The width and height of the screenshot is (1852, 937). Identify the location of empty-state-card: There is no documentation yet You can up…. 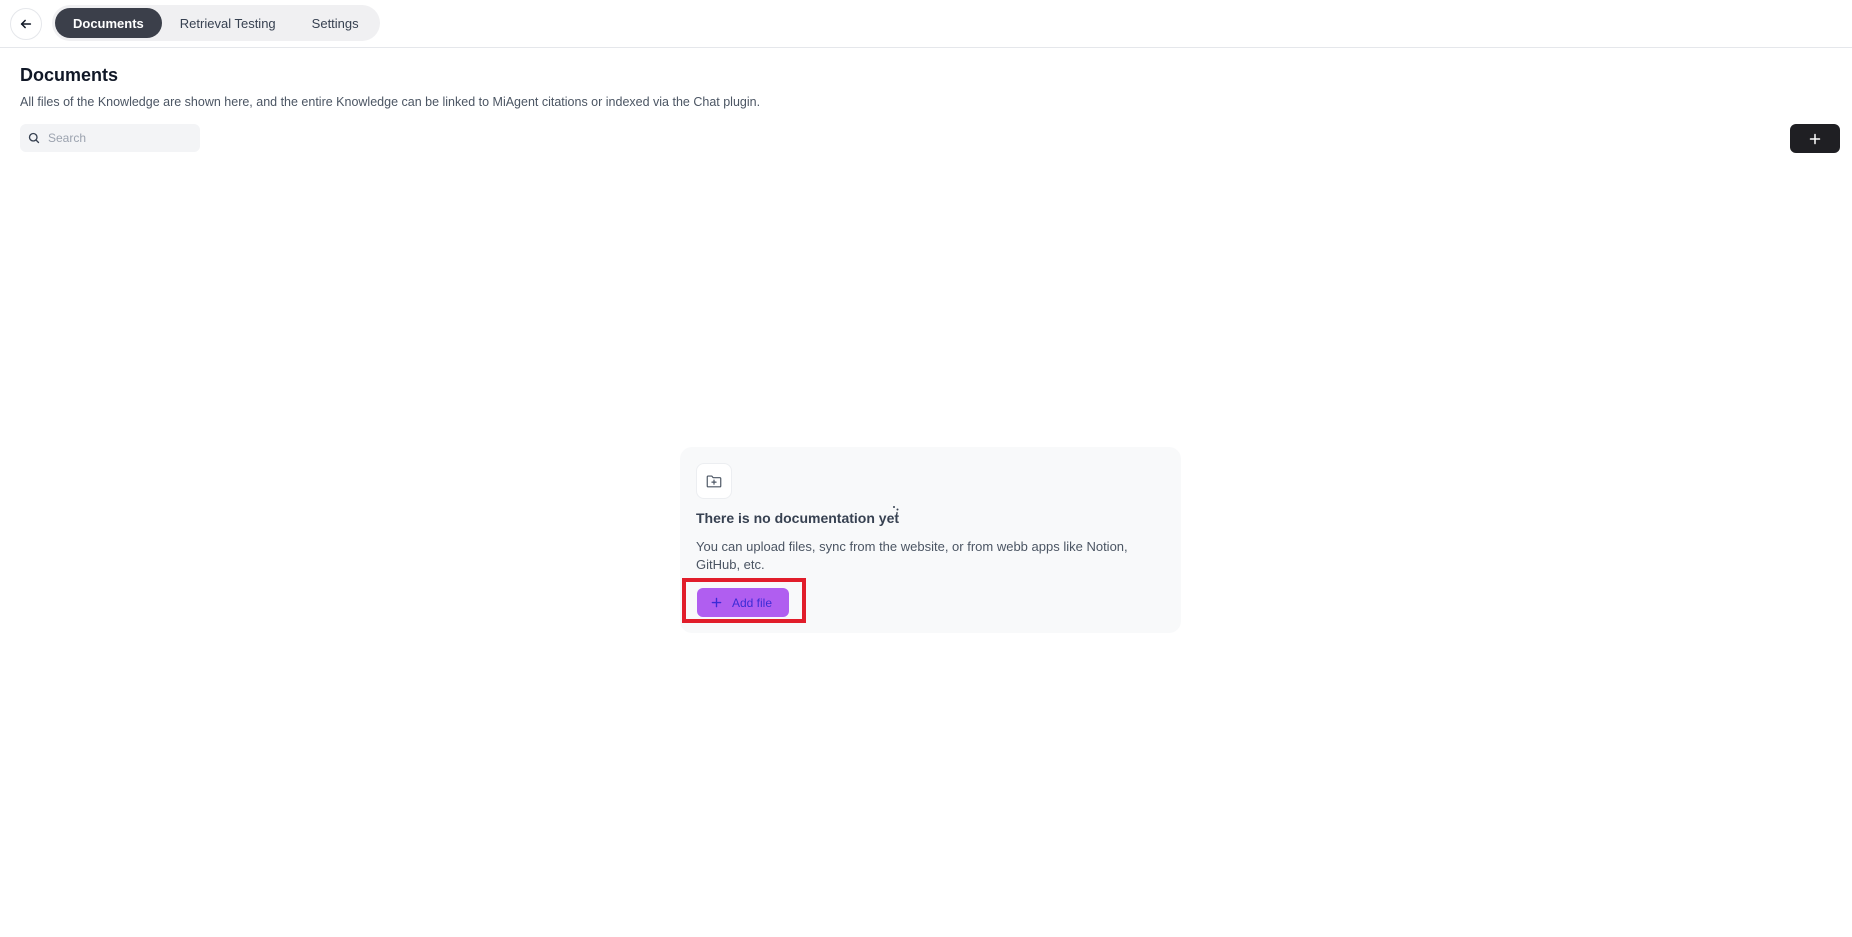
(930, 540).